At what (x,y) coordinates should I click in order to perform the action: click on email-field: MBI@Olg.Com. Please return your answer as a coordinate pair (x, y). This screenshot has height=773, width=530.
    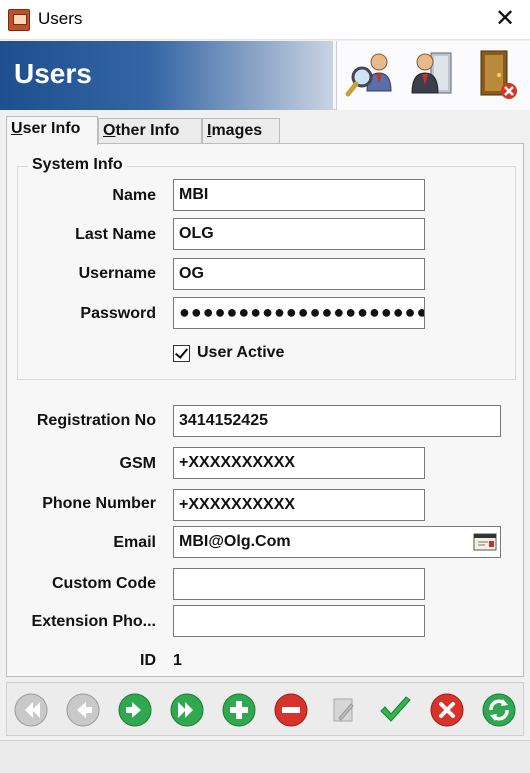
    Looking at the image, I should click on (337, 542).